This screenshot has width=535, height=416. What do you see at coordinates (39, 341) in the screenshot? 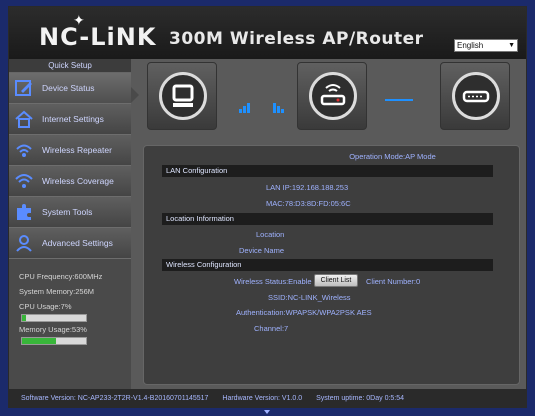
I see `memory-usage-fill` at bounding box center [39, 341].